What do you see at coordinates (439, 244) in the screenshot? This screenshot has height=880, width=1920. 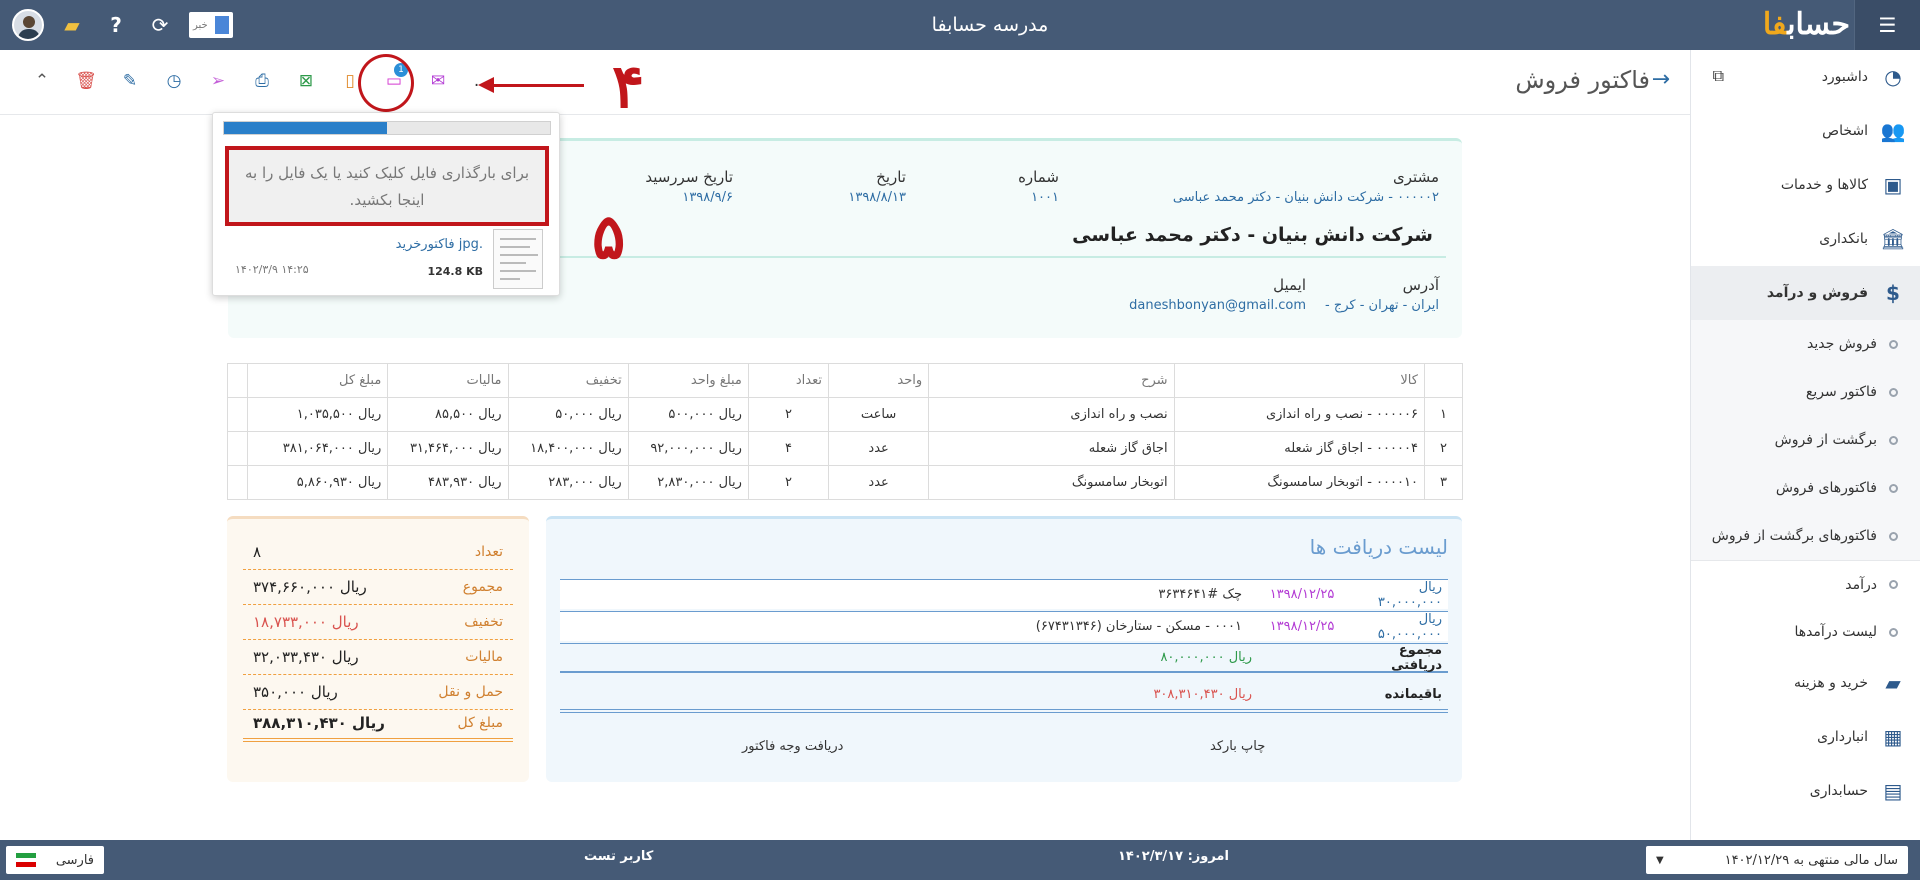 I see `file-name-link: .jpg فاکتورخرید` at bounding box center [439, 244].